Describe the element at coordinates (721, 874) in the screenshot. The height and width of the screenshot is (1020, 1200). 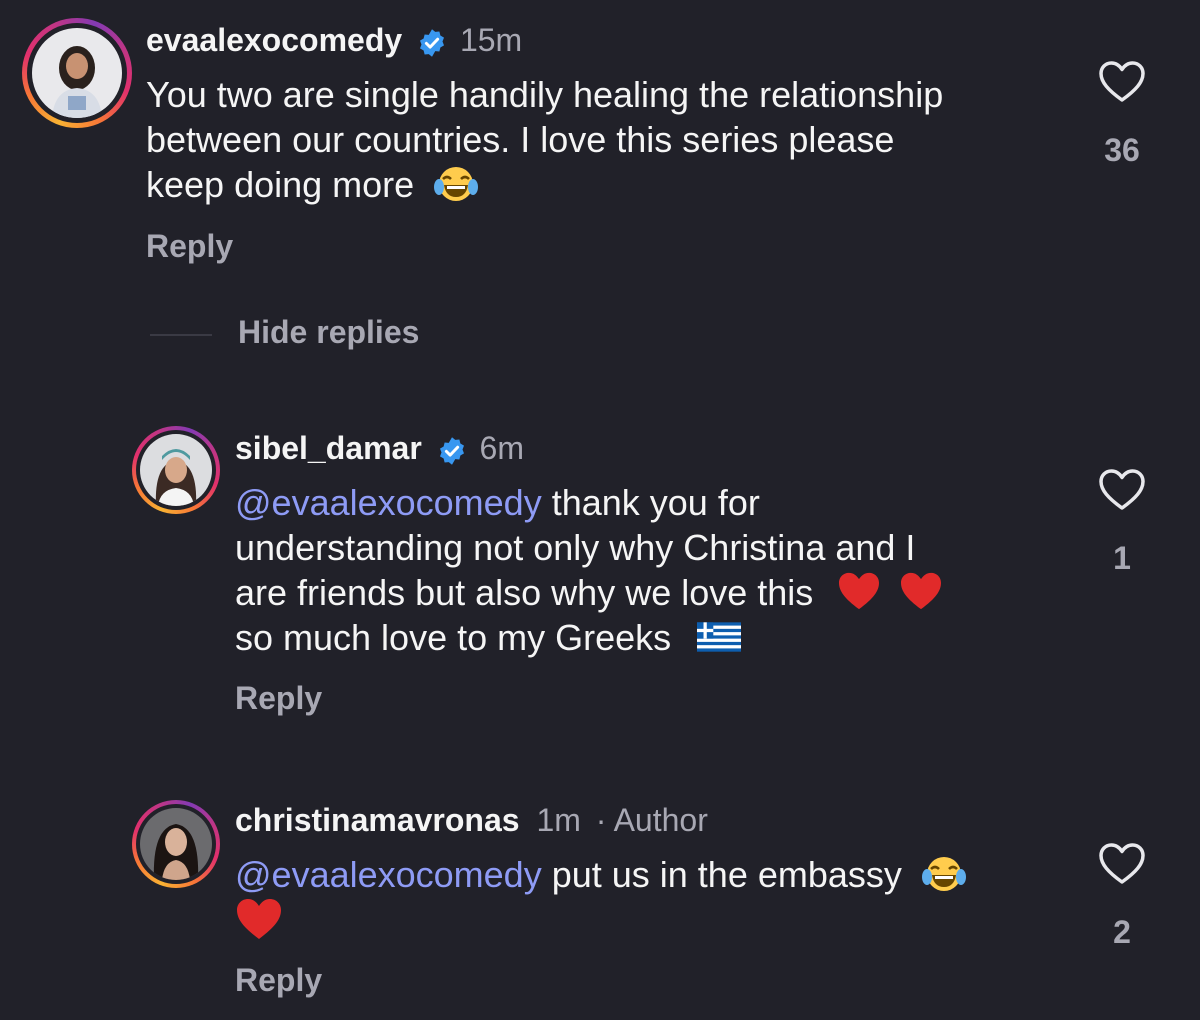
I see `comment-text-line: put us in the embassy` at that location.